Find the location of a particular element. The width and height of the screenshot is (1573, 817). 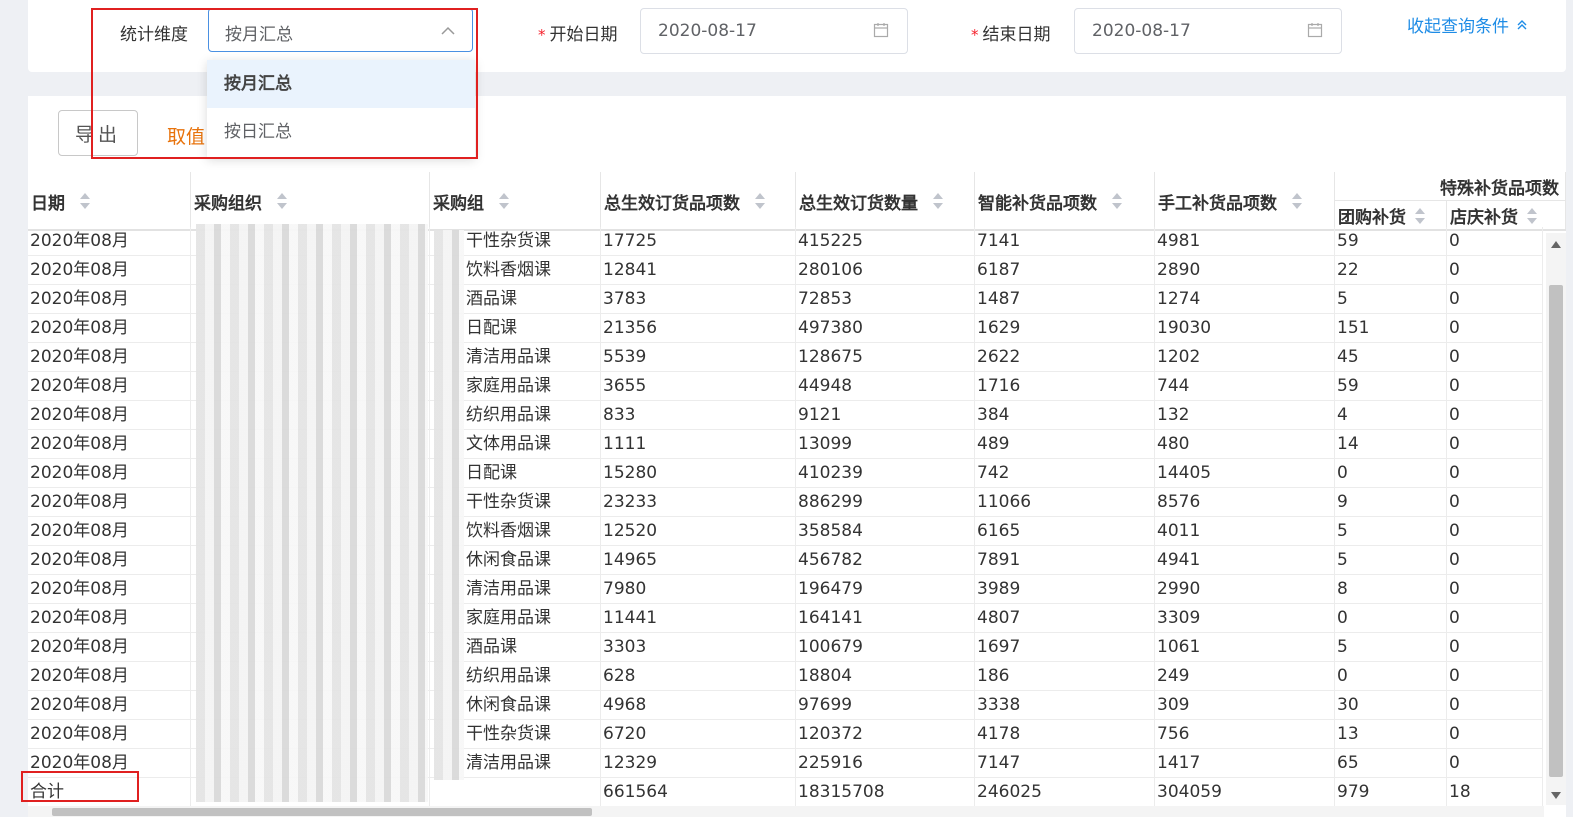

value-link: 取值 is located at coordinates (186, 135).